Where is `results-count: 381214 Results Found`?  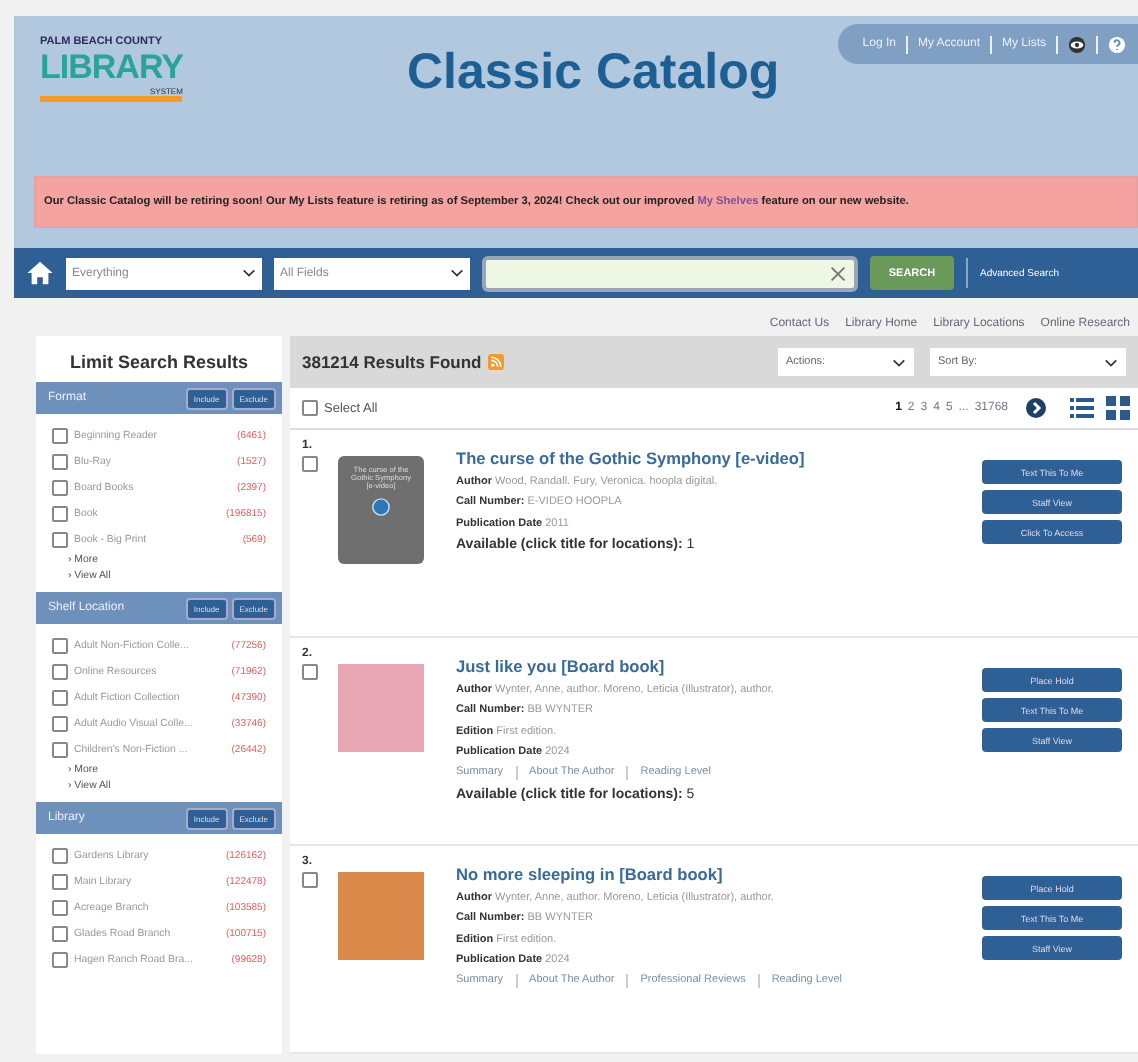 results-count: 381214 Results Found is located at coordinates (392, 362).